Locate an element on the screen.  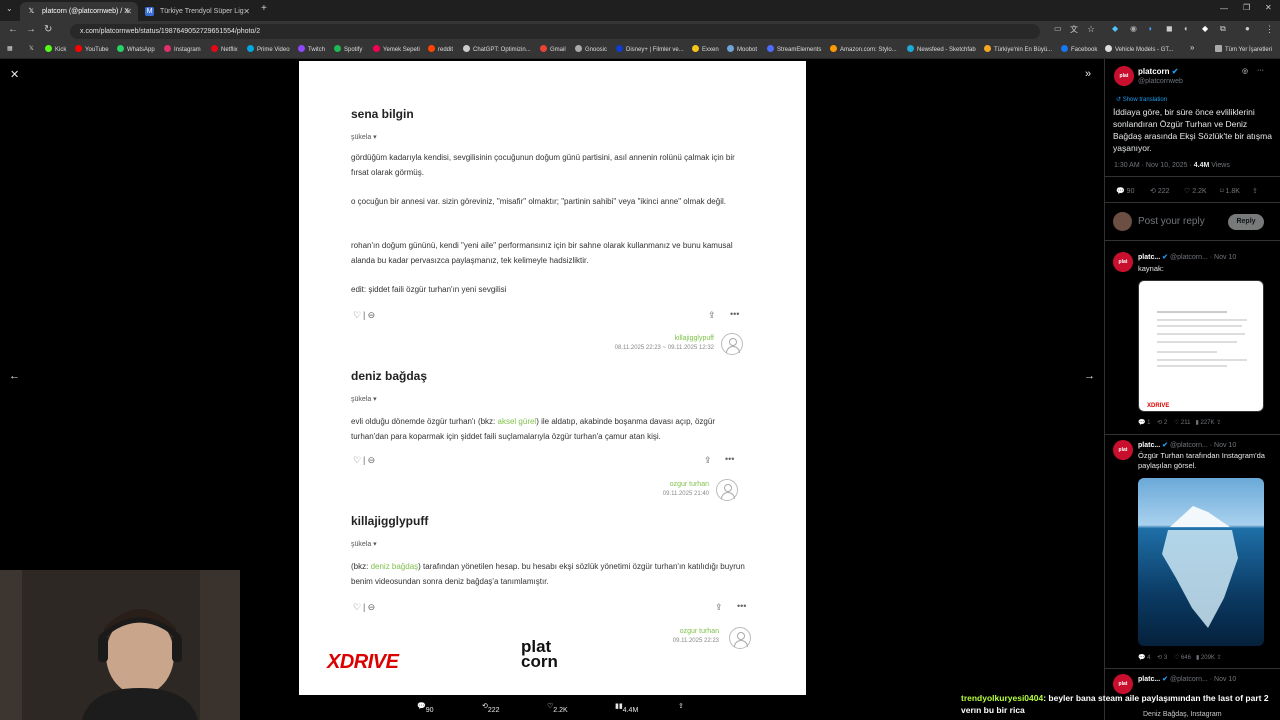
forward-icon: → is located at coordinates (31, 29).